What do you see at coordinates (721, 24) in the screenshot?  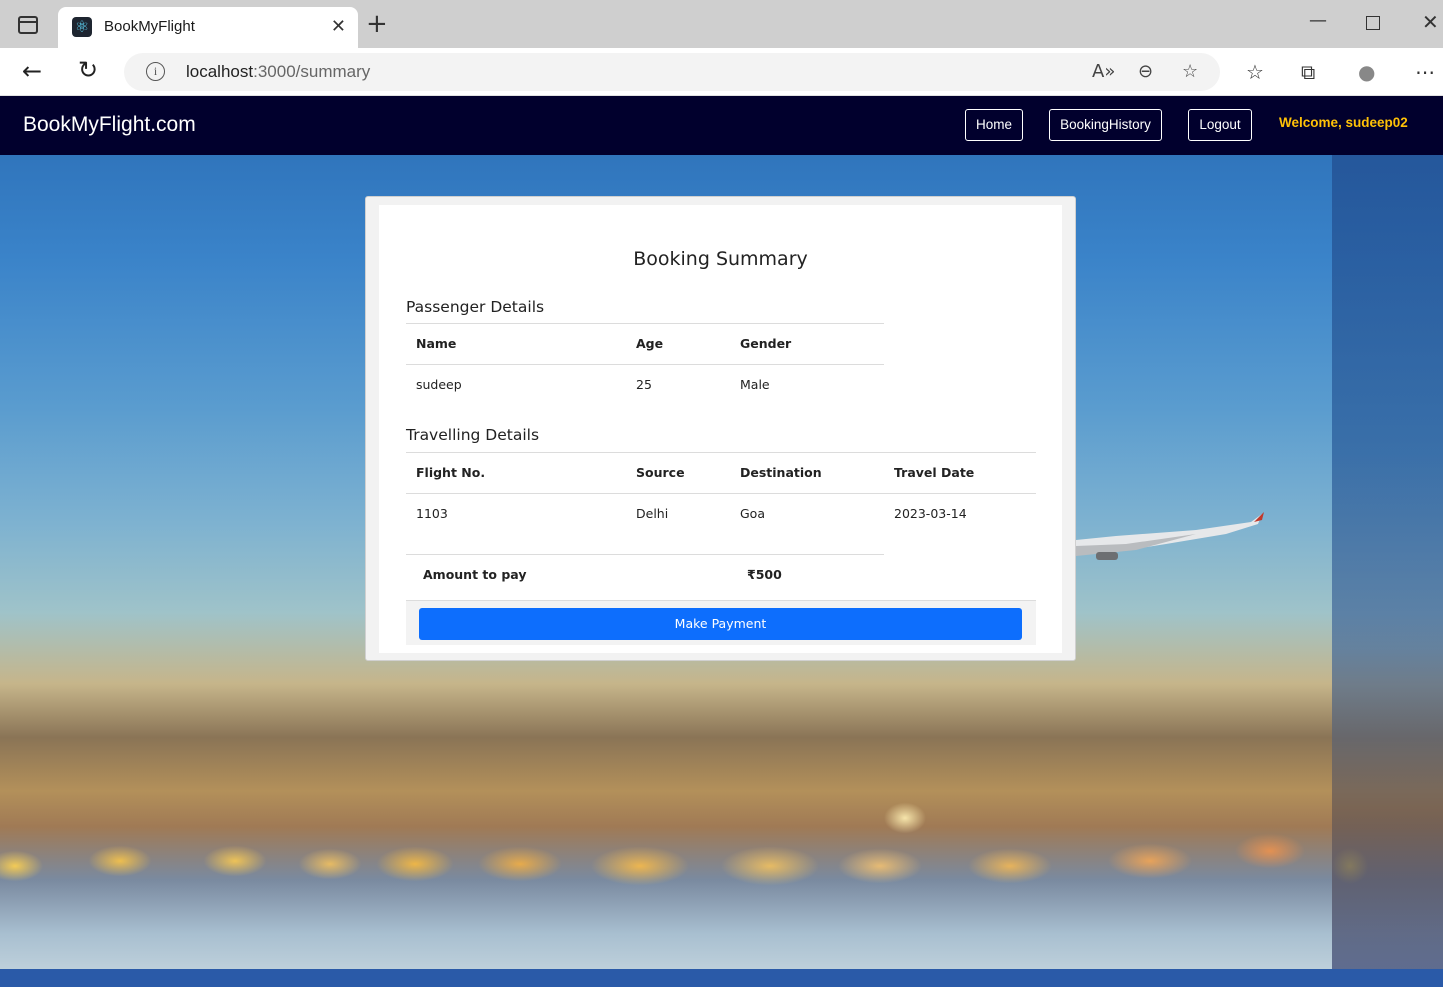 I see `browser-tab-bar: ⚛ BookMyFlight ✕ + — ✕` at bounding box center [721, 24].